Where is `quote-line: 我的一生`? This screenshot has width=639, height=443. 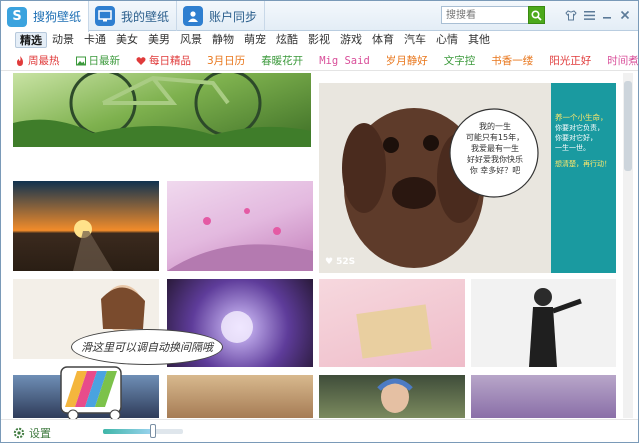 quote-line: 我的一生 is located at coordinates (495, 126).